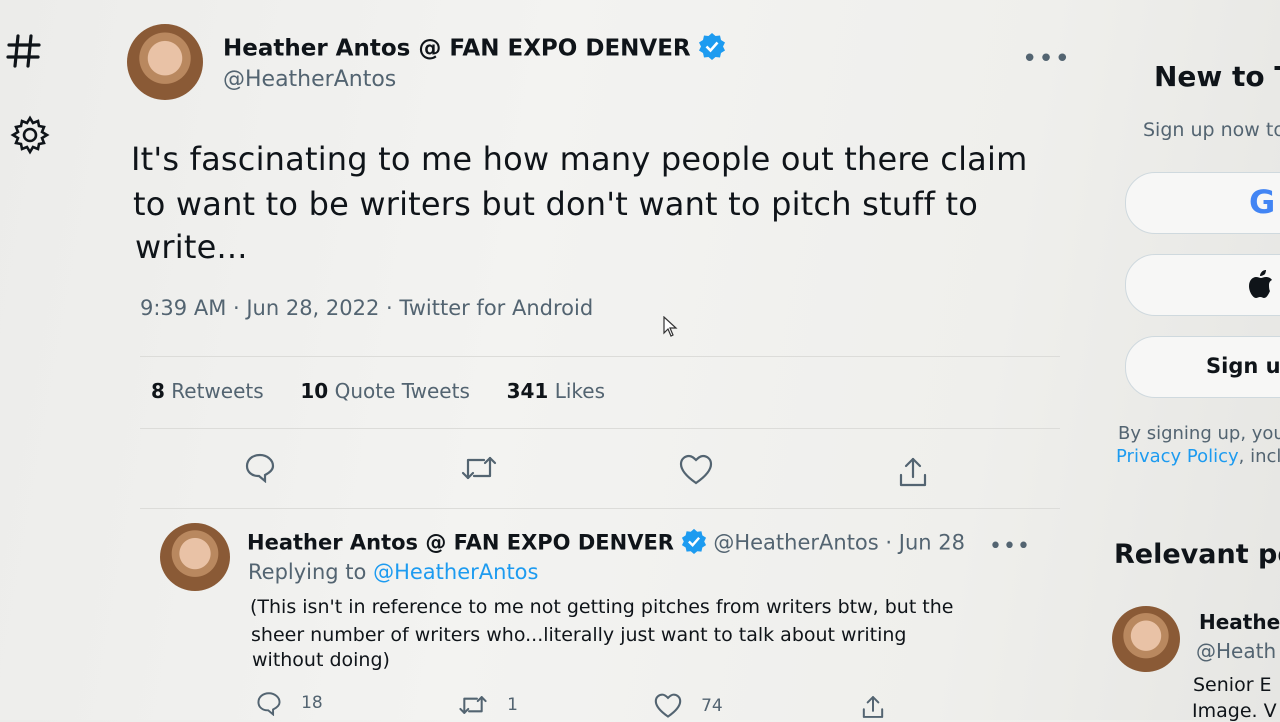 This screenshot has height=722, width=1280. Describe the element at coordinates (668, 706) in the screenshot. I see `reply-like-icon` at that location.